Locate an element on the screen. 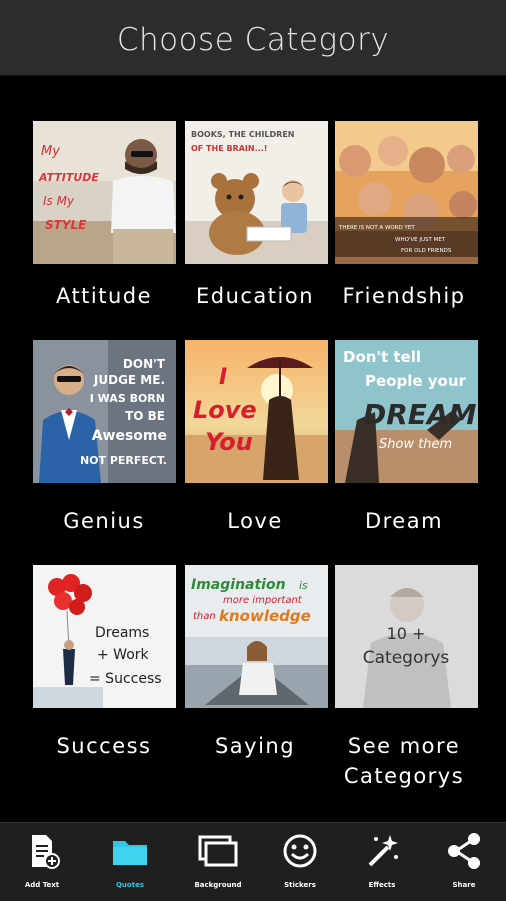  success-line-2: + Work is located at coordinates (123, 655).